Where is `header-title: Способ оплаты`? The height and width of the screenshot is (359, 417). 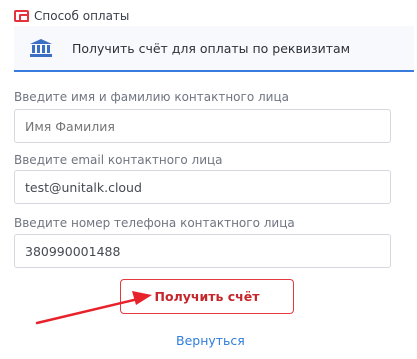
header-title: Способ оплаты is located at coordinates (82, 16).